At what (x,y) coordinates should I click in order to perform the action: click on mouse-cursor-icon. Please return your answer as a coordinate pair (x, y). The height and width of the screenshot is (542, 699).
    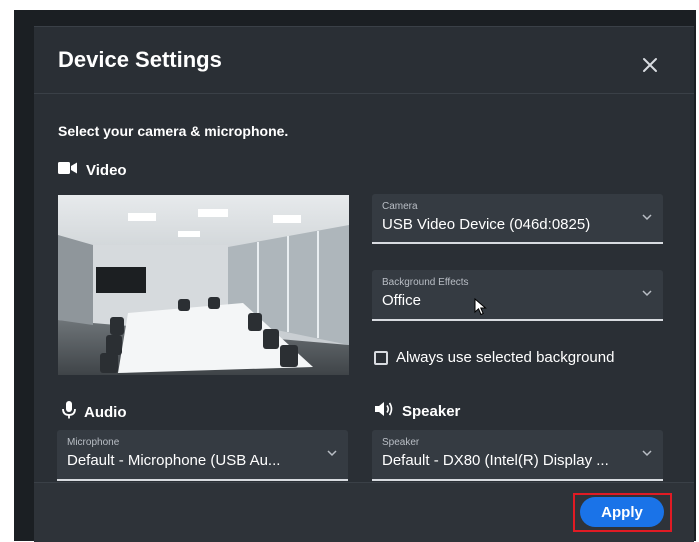
    Looking at the image, I should click on (481, 306).